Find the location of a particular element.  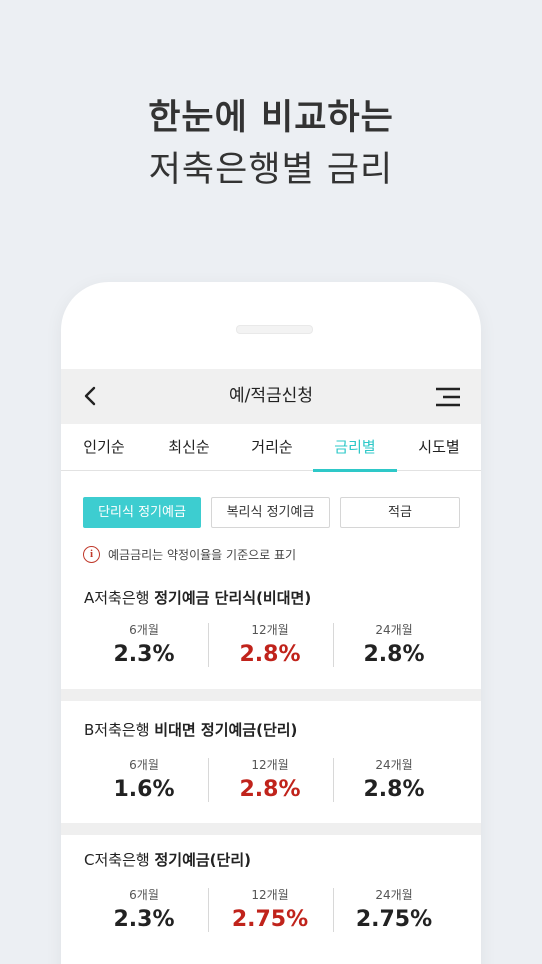

phone-speaker is located at coordinates (274, 329).